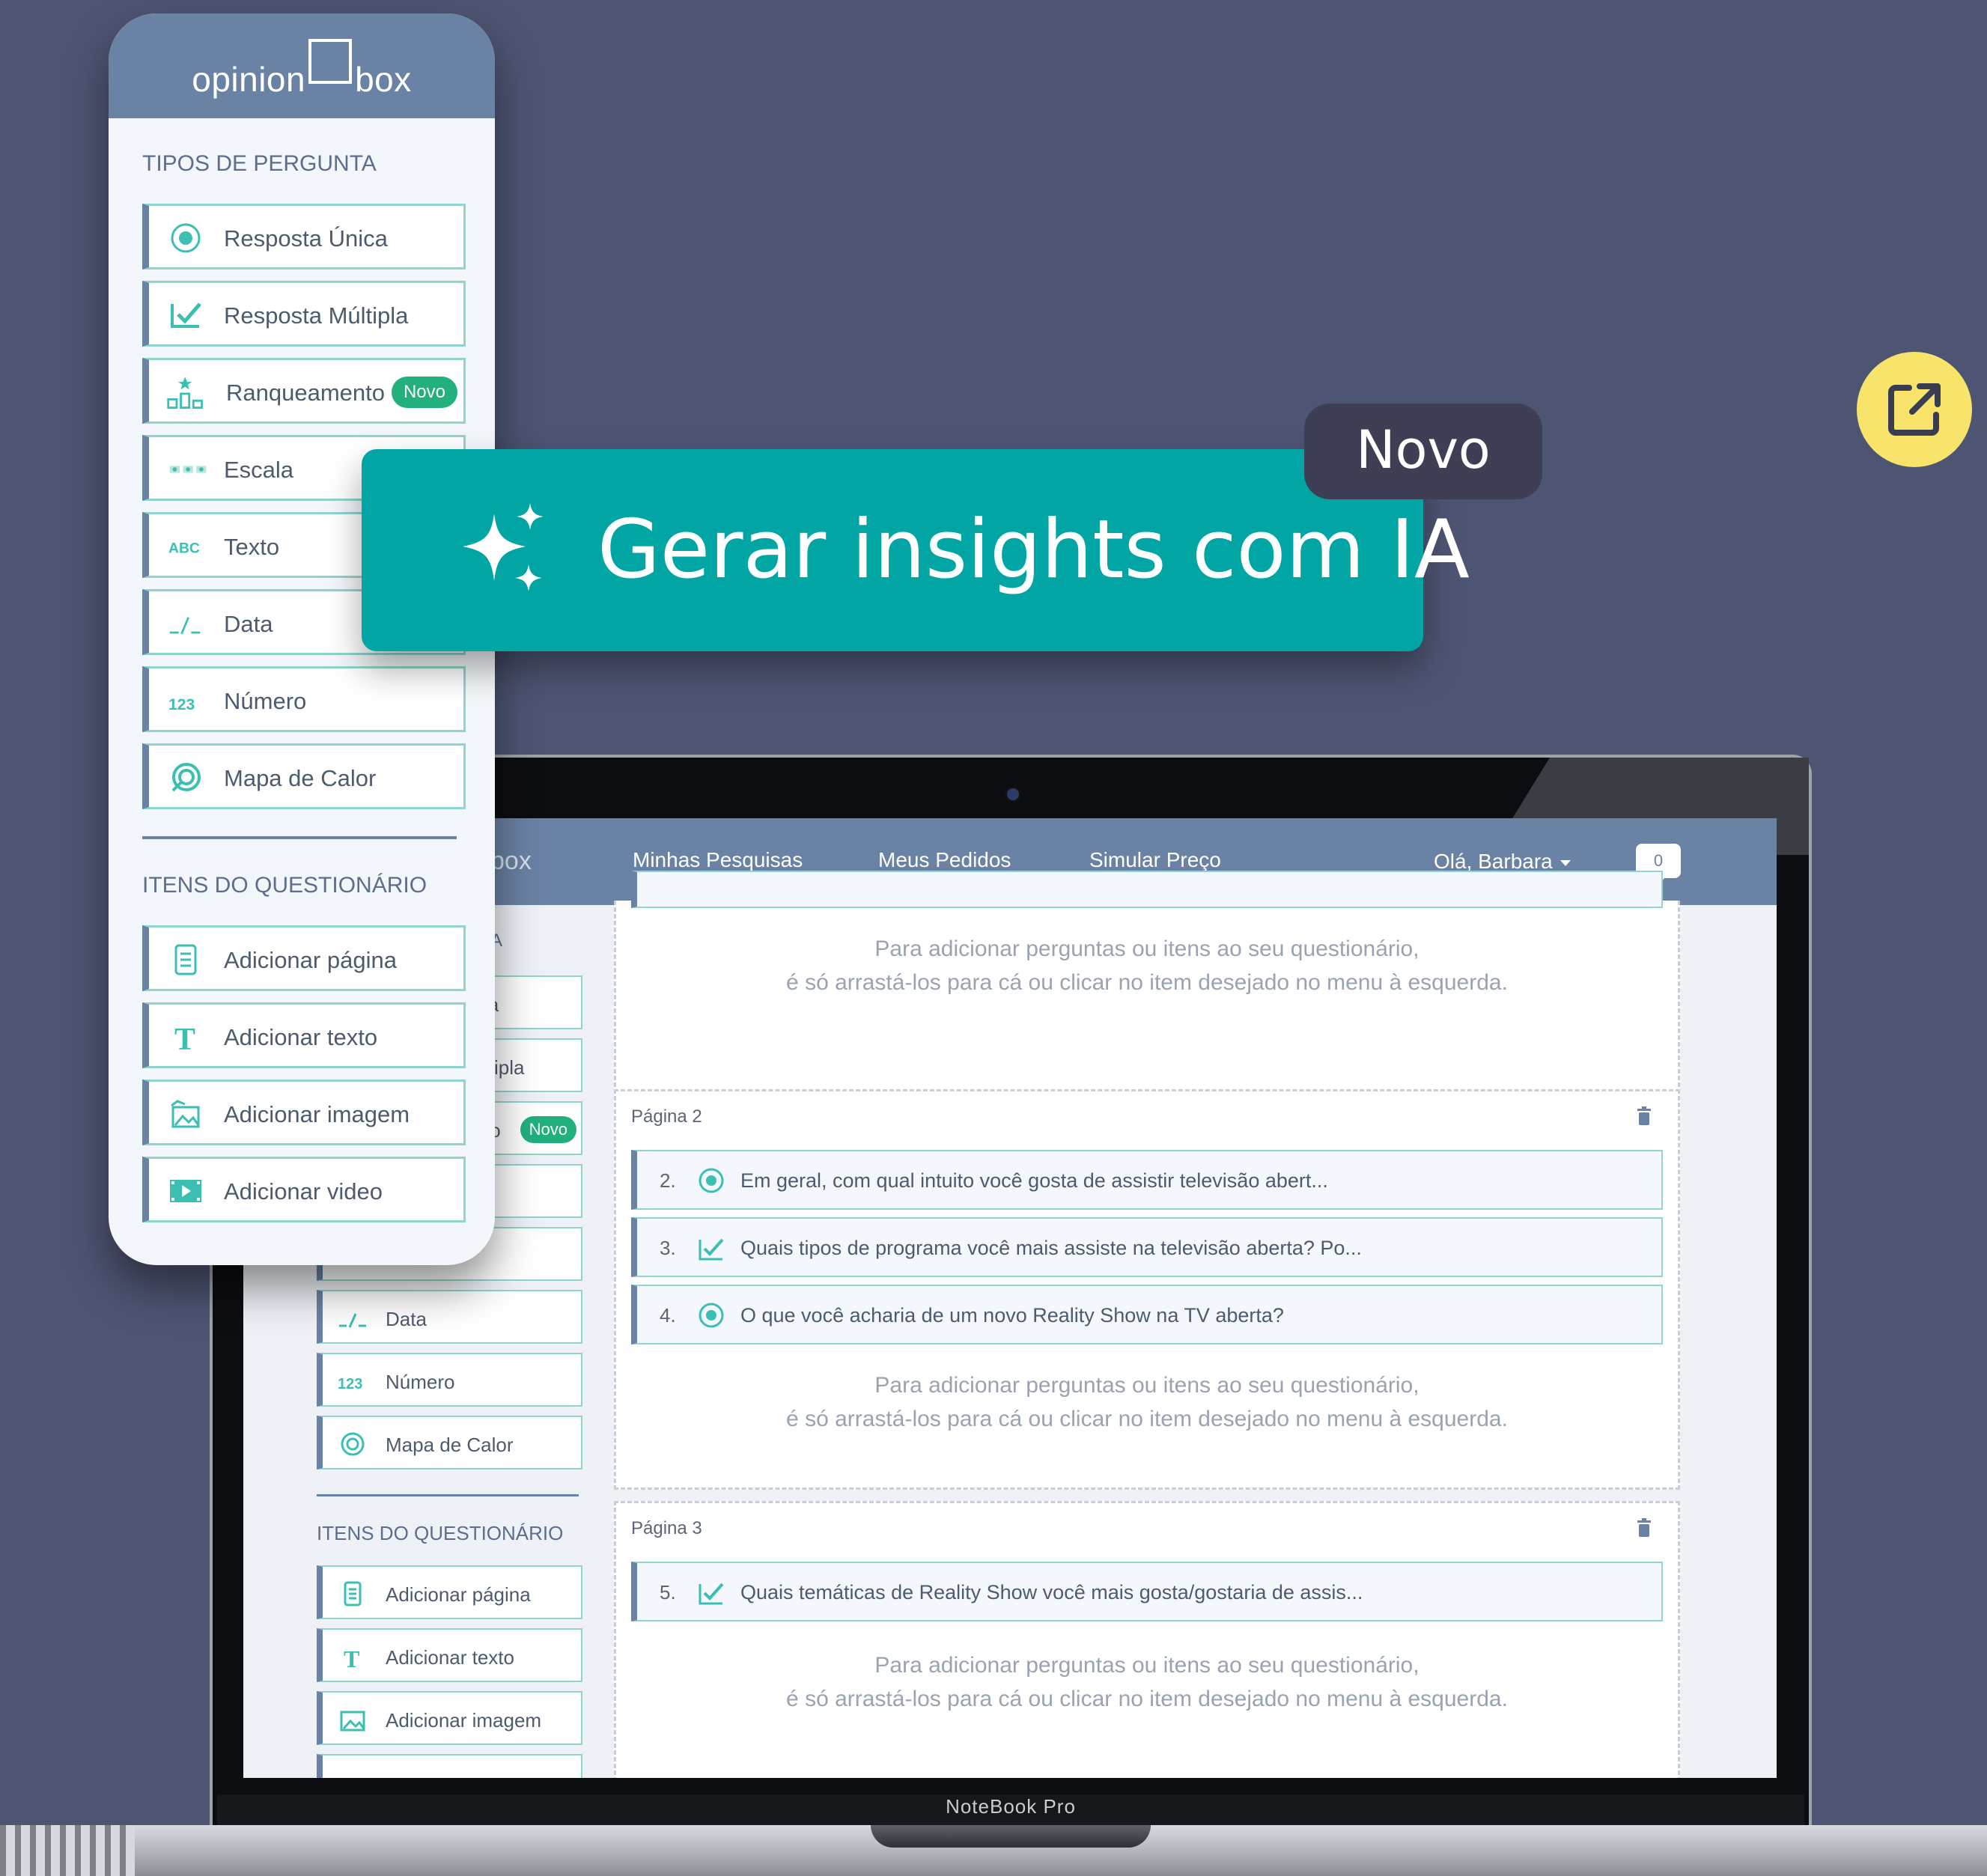  I want to click on sidebar-item-mapa-de-calor: Mapa de Calor, so click(449, 1443).